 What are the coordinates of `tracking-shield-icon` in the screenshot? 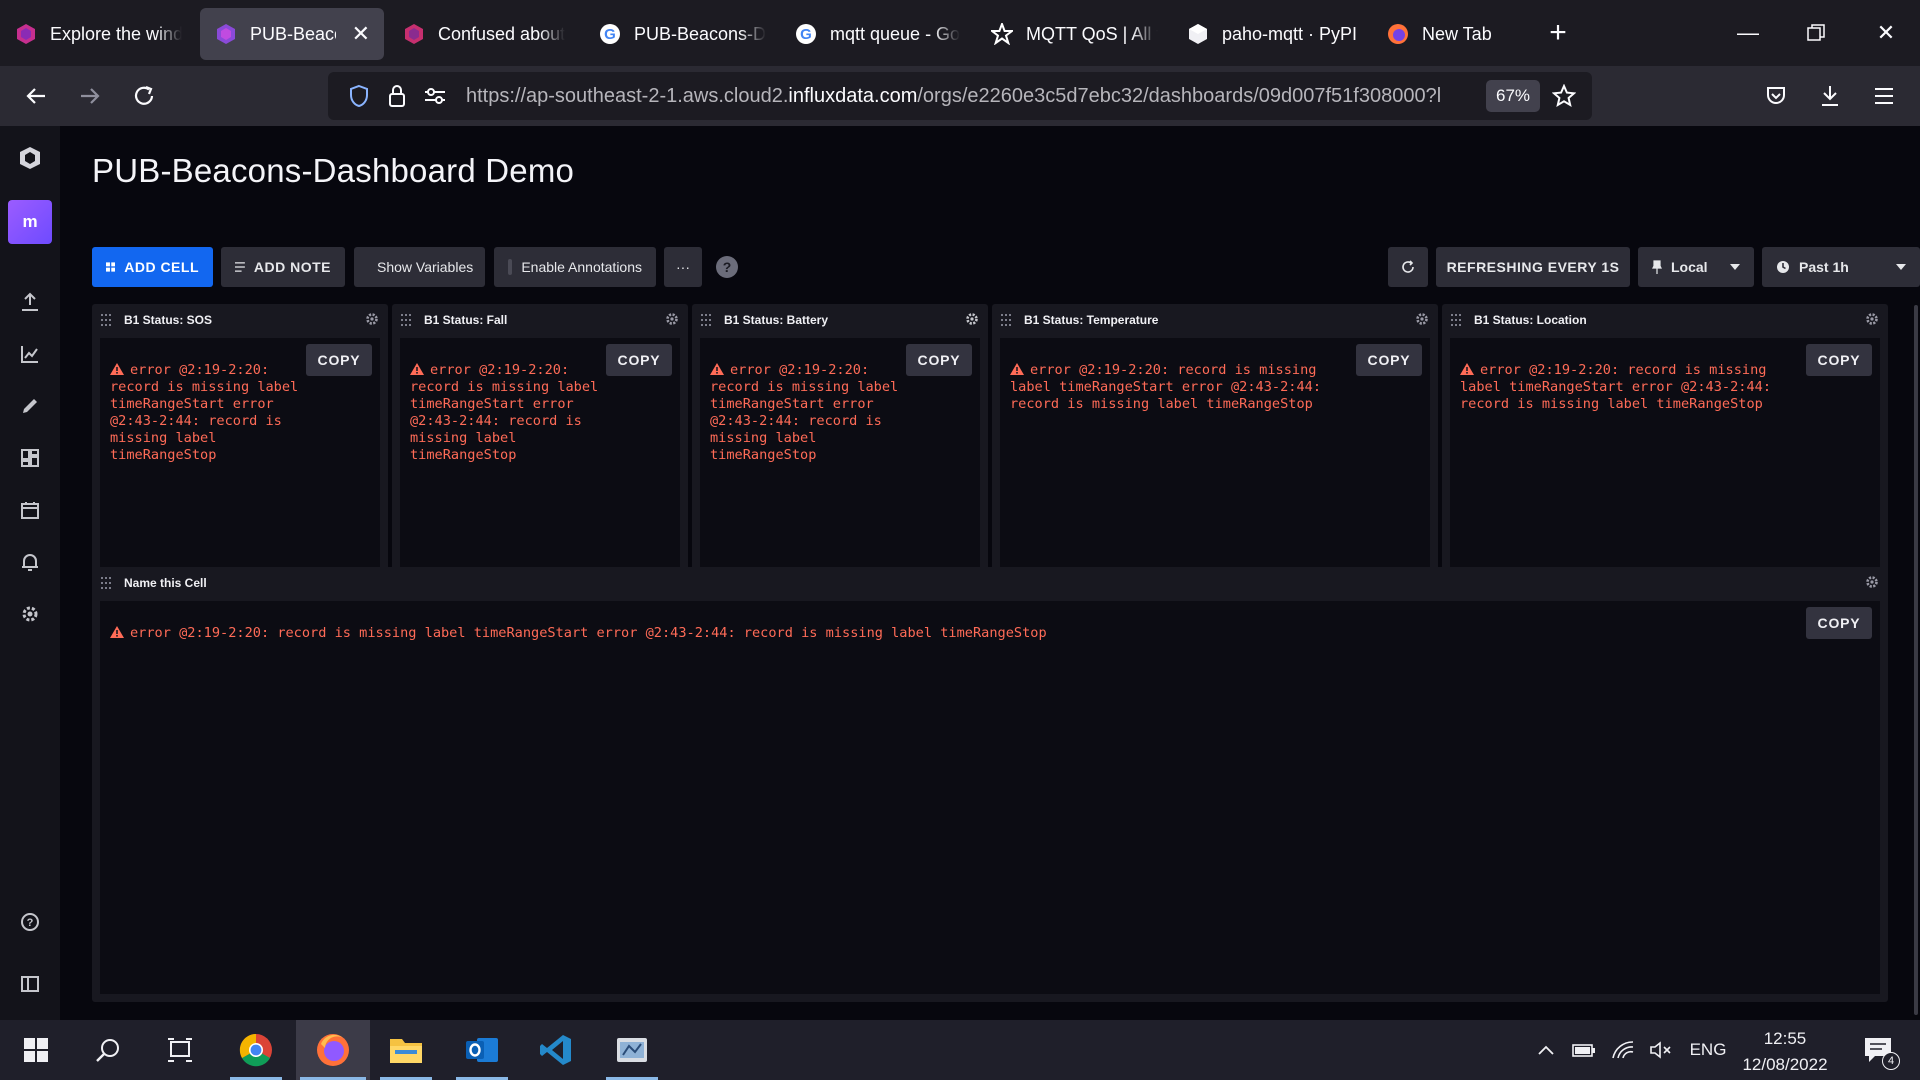 It's located at (359, 96).